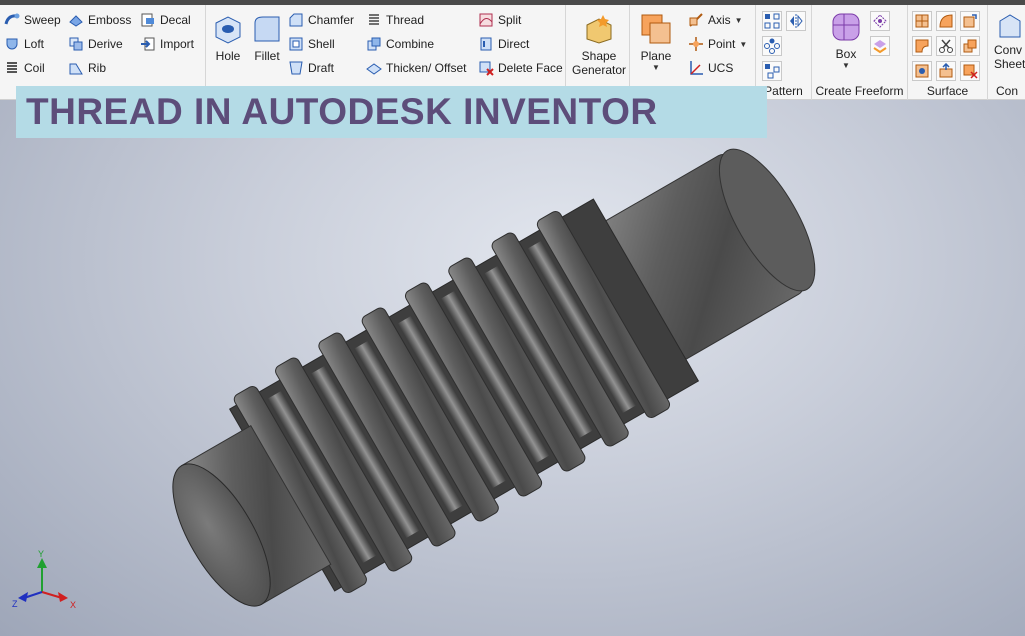 This screenshot has height=636, width=1025. Describe the element at coordinates (395, 20) in the screenshot. I see `thread-button: Thread` at that location.